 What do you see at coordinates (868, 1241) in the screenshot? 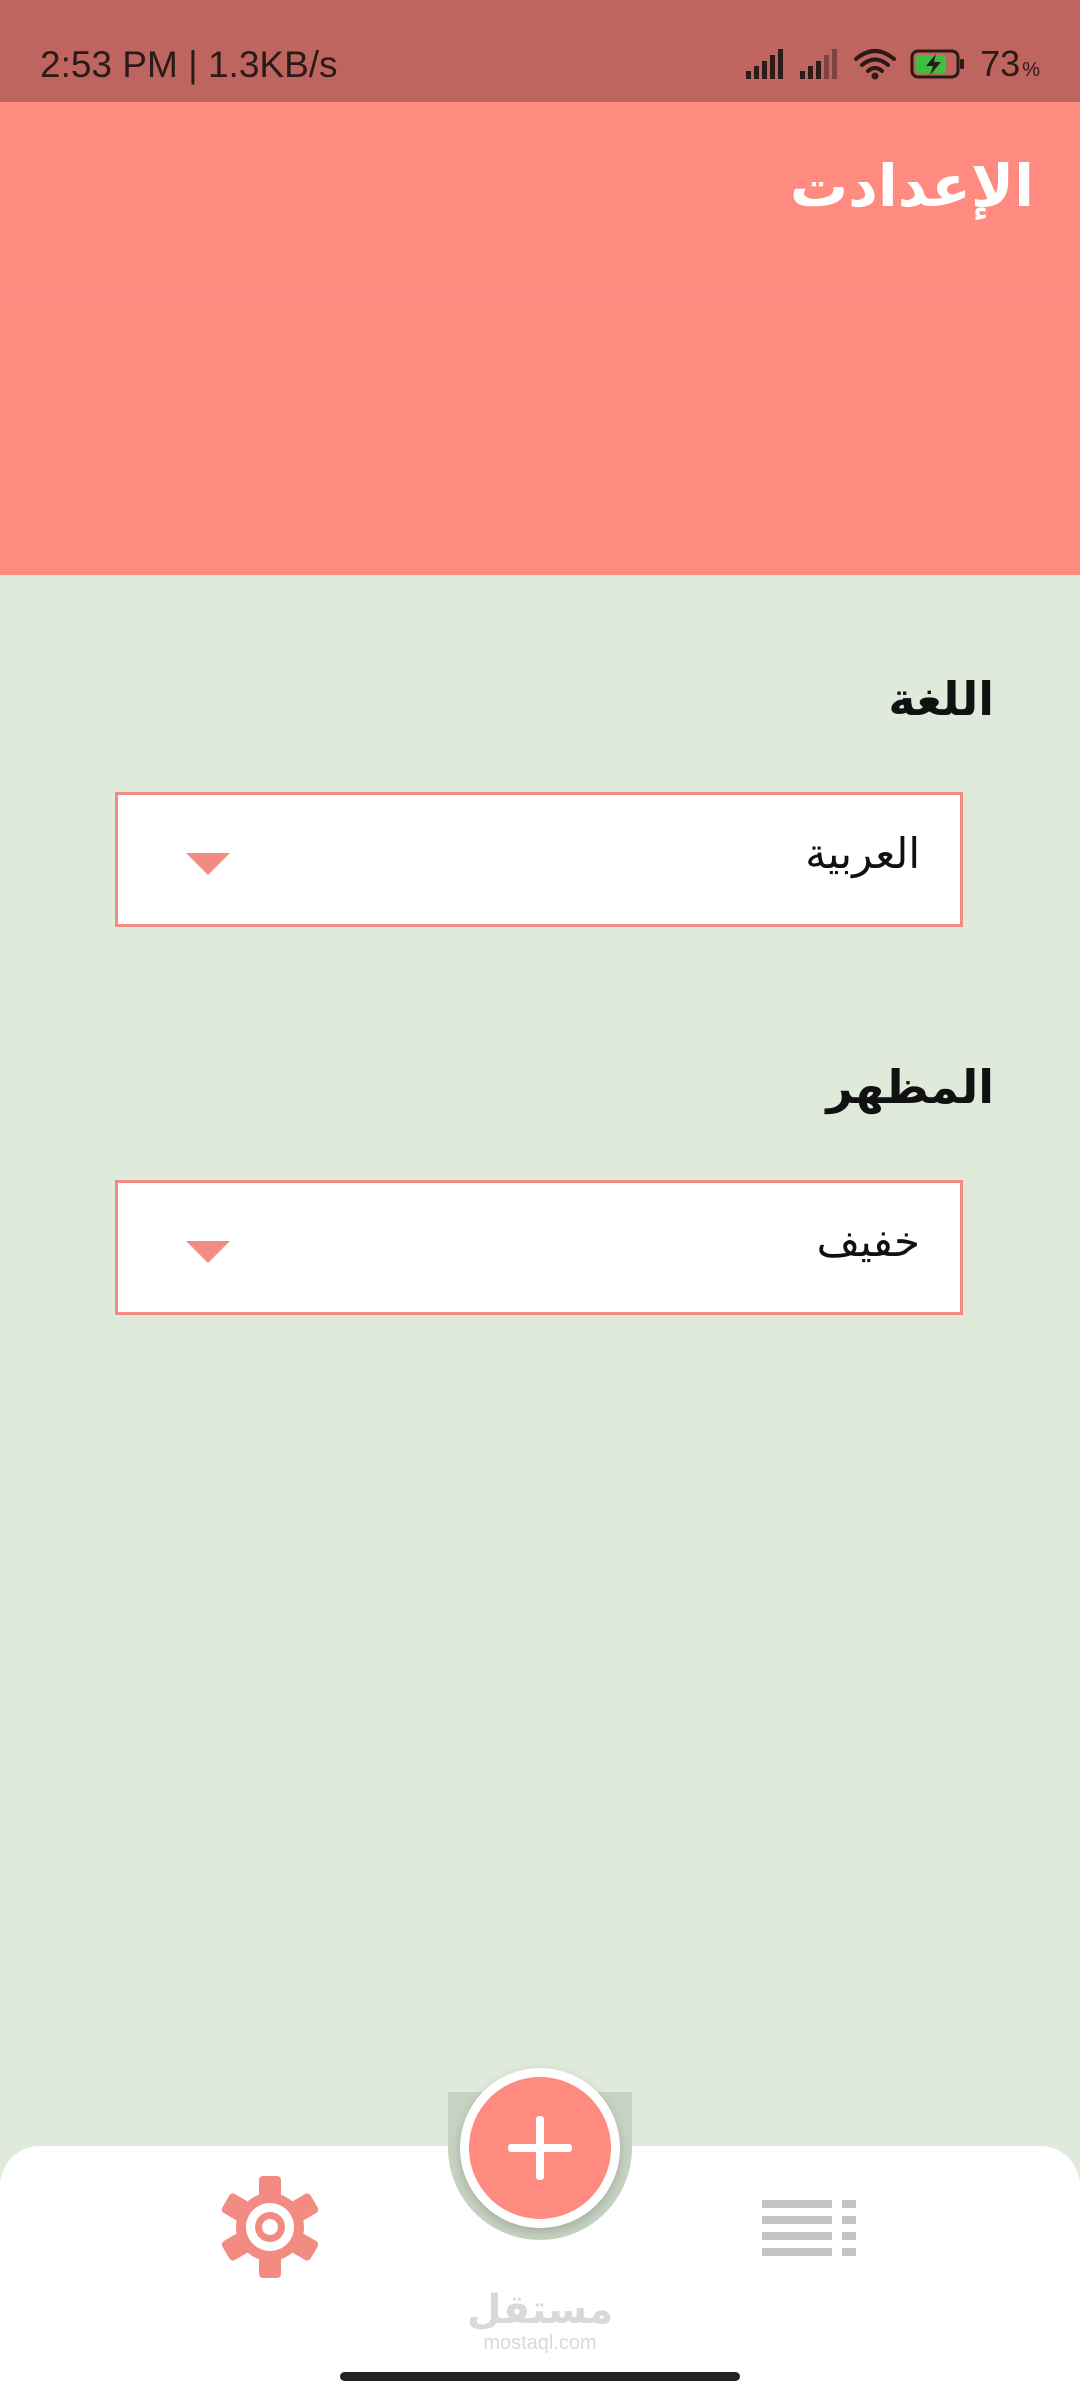
I see `theme-selected-value: خفيف` at bounding box center [868, 1241].